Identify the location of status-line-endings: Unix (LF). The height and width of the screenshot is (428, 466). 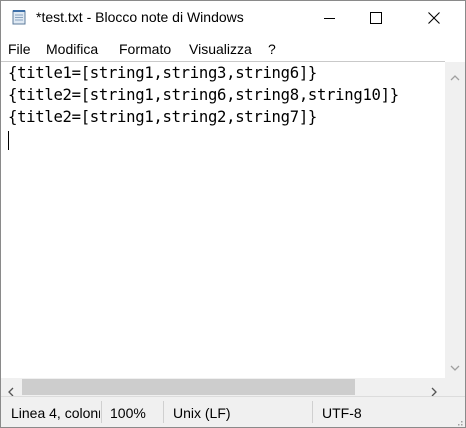
(202, 413).